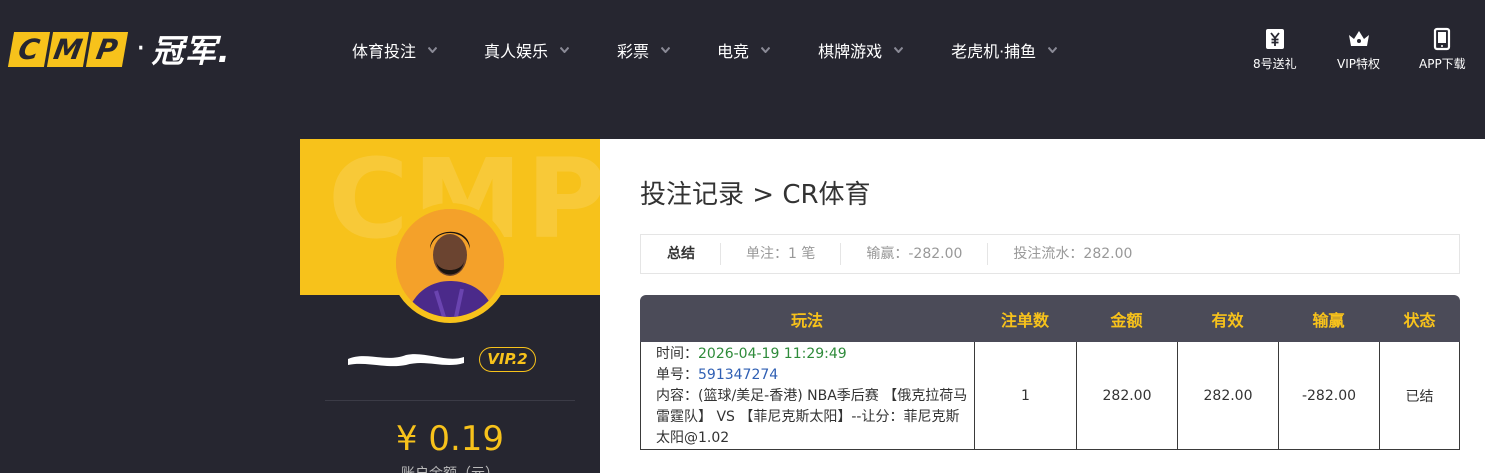 The height and width of the screenshot is (473, 1485). I want to click on bet-time-line: 时间：2026-04-19 11:29:49, so click(812, 354).